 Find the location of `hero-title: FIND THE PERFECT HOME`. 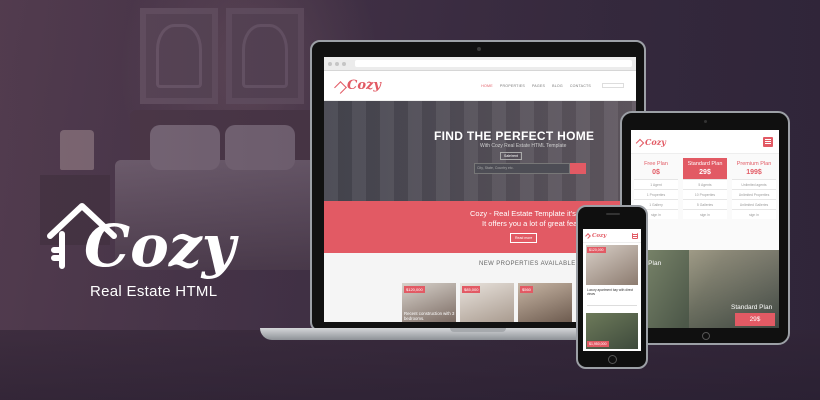

hero-title: FIND THE PERFECT HOME is located at coordinates (514, 136).